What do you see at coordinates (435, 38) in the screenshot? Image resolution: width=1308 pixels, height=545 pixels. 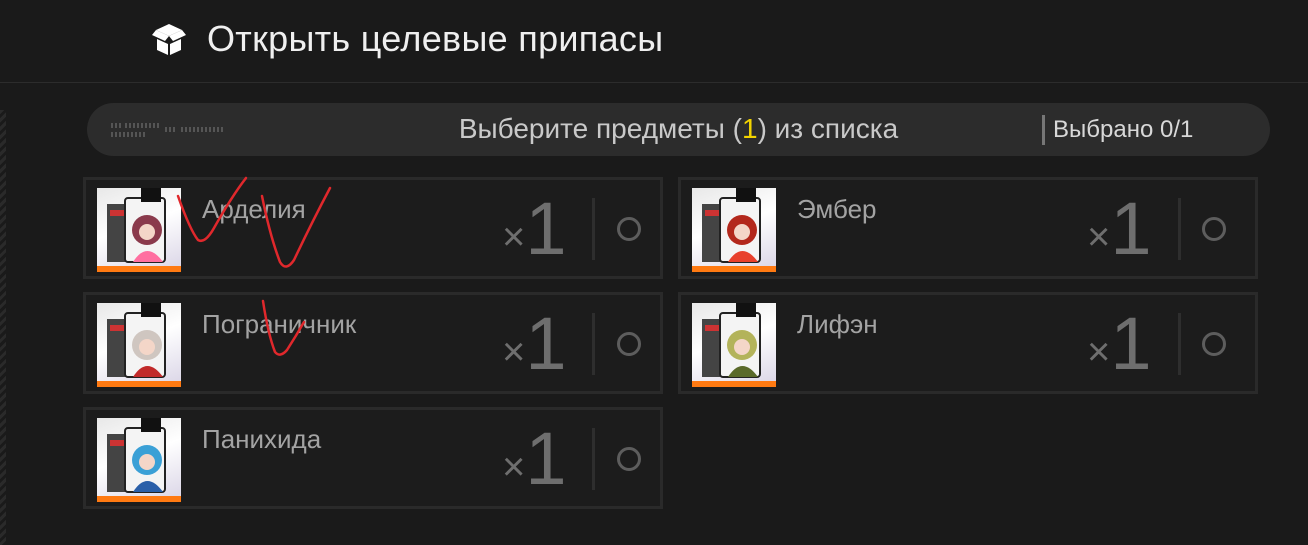 I see `page-title: Открыть целевые припасы` at bounding box center [435, 38].